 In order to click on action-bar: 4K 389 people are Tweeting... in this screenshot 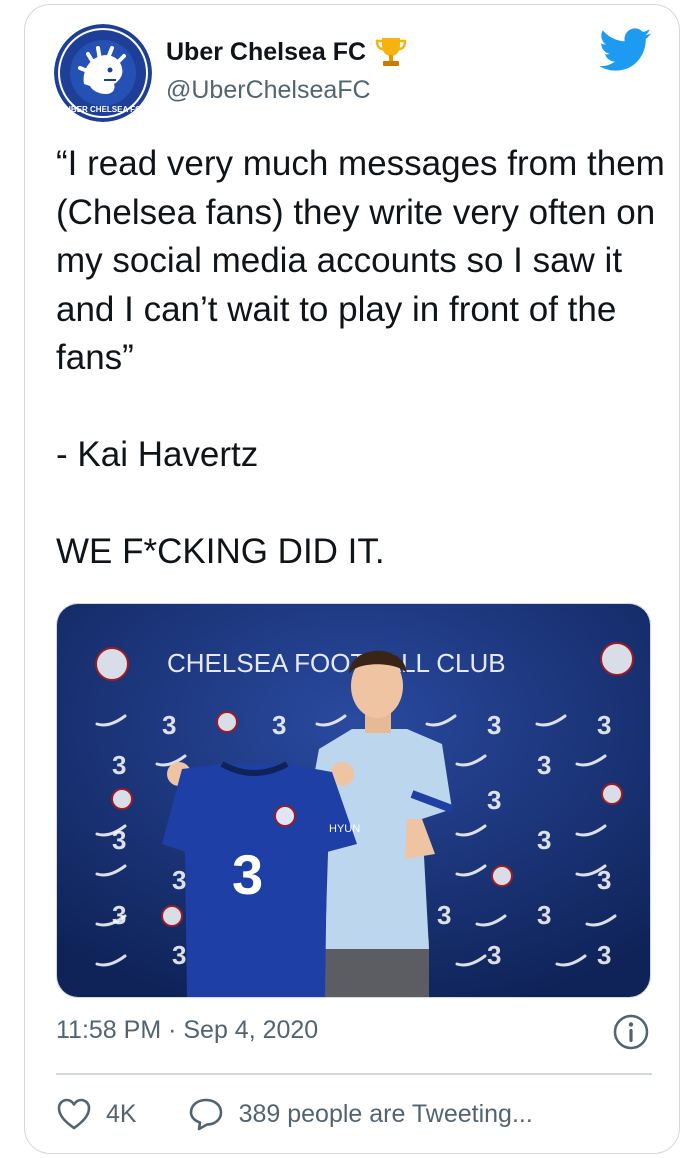, I will do `click(294, 1114)`.